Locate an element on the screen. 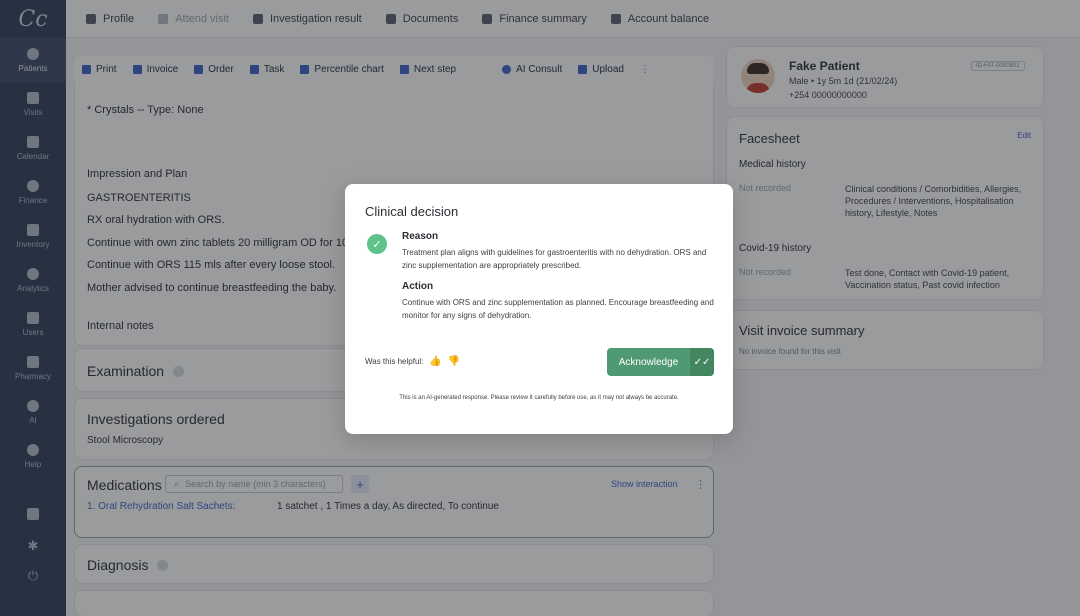  acknowledge-button: Acknowledge ✓✓ is located at coordinates (660, 362).